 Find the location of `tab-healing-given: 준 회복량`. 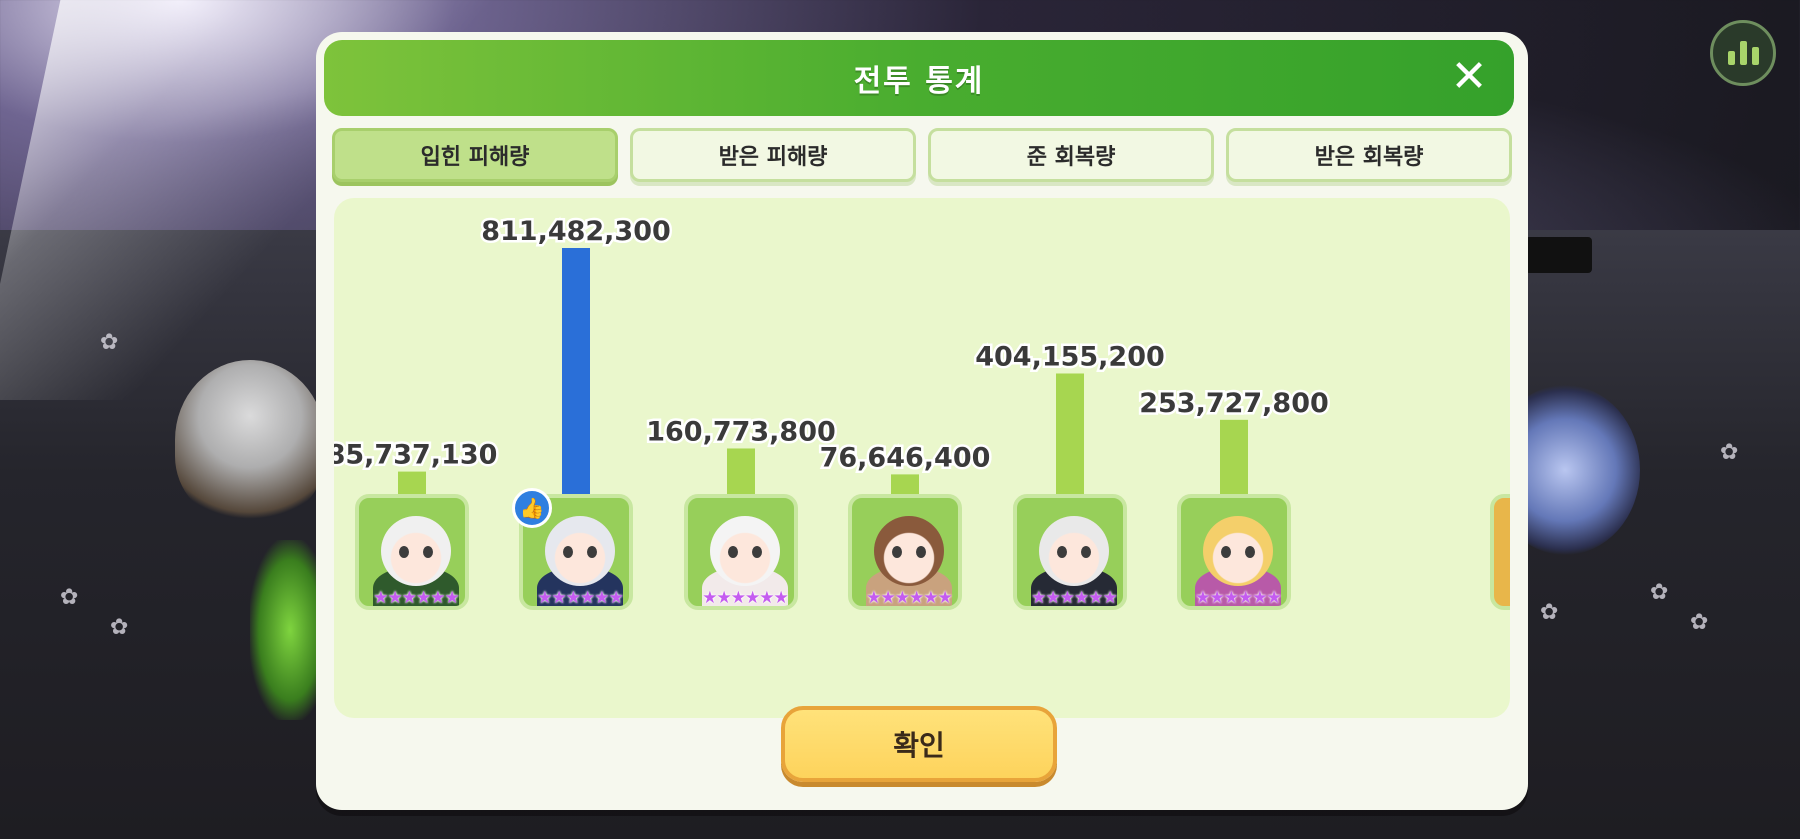

tab-healing-given: 준 회복량 is located at coordinates (1071, 155).